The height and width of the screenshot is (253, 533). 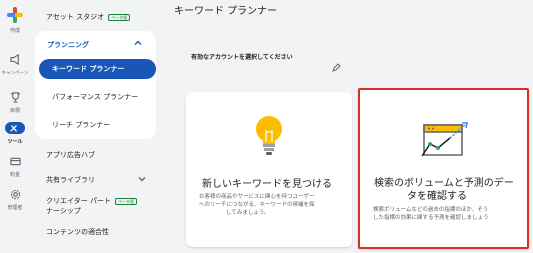 What do you see at coordinates (142, 179) in the screenshot?
I see `chevron-down-icon` at bounding box center [142, 179].